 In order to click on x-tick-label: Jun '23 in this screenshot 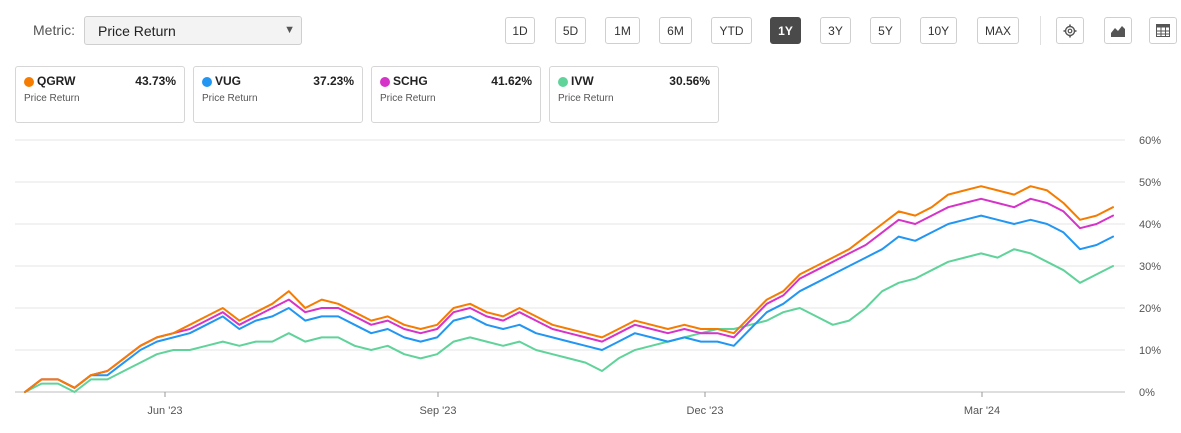, I will do `click(164, 411)`.